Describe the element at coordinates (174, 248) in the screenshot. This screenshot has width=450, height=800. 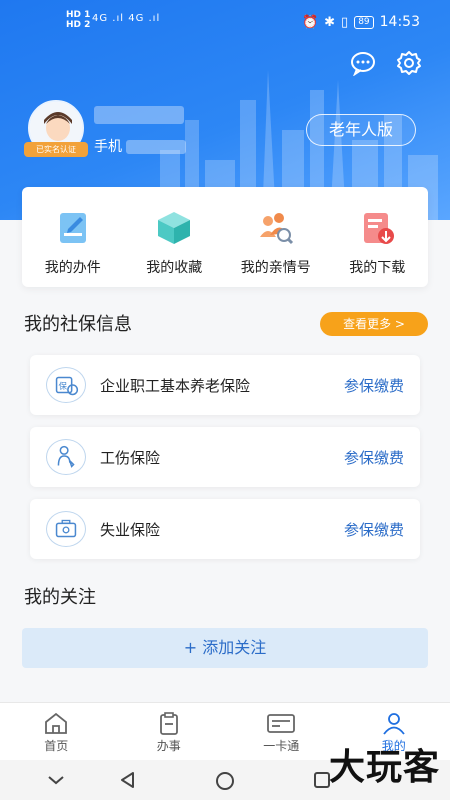
I see `quick-action-my-favorites: 我的收藏` at that location.